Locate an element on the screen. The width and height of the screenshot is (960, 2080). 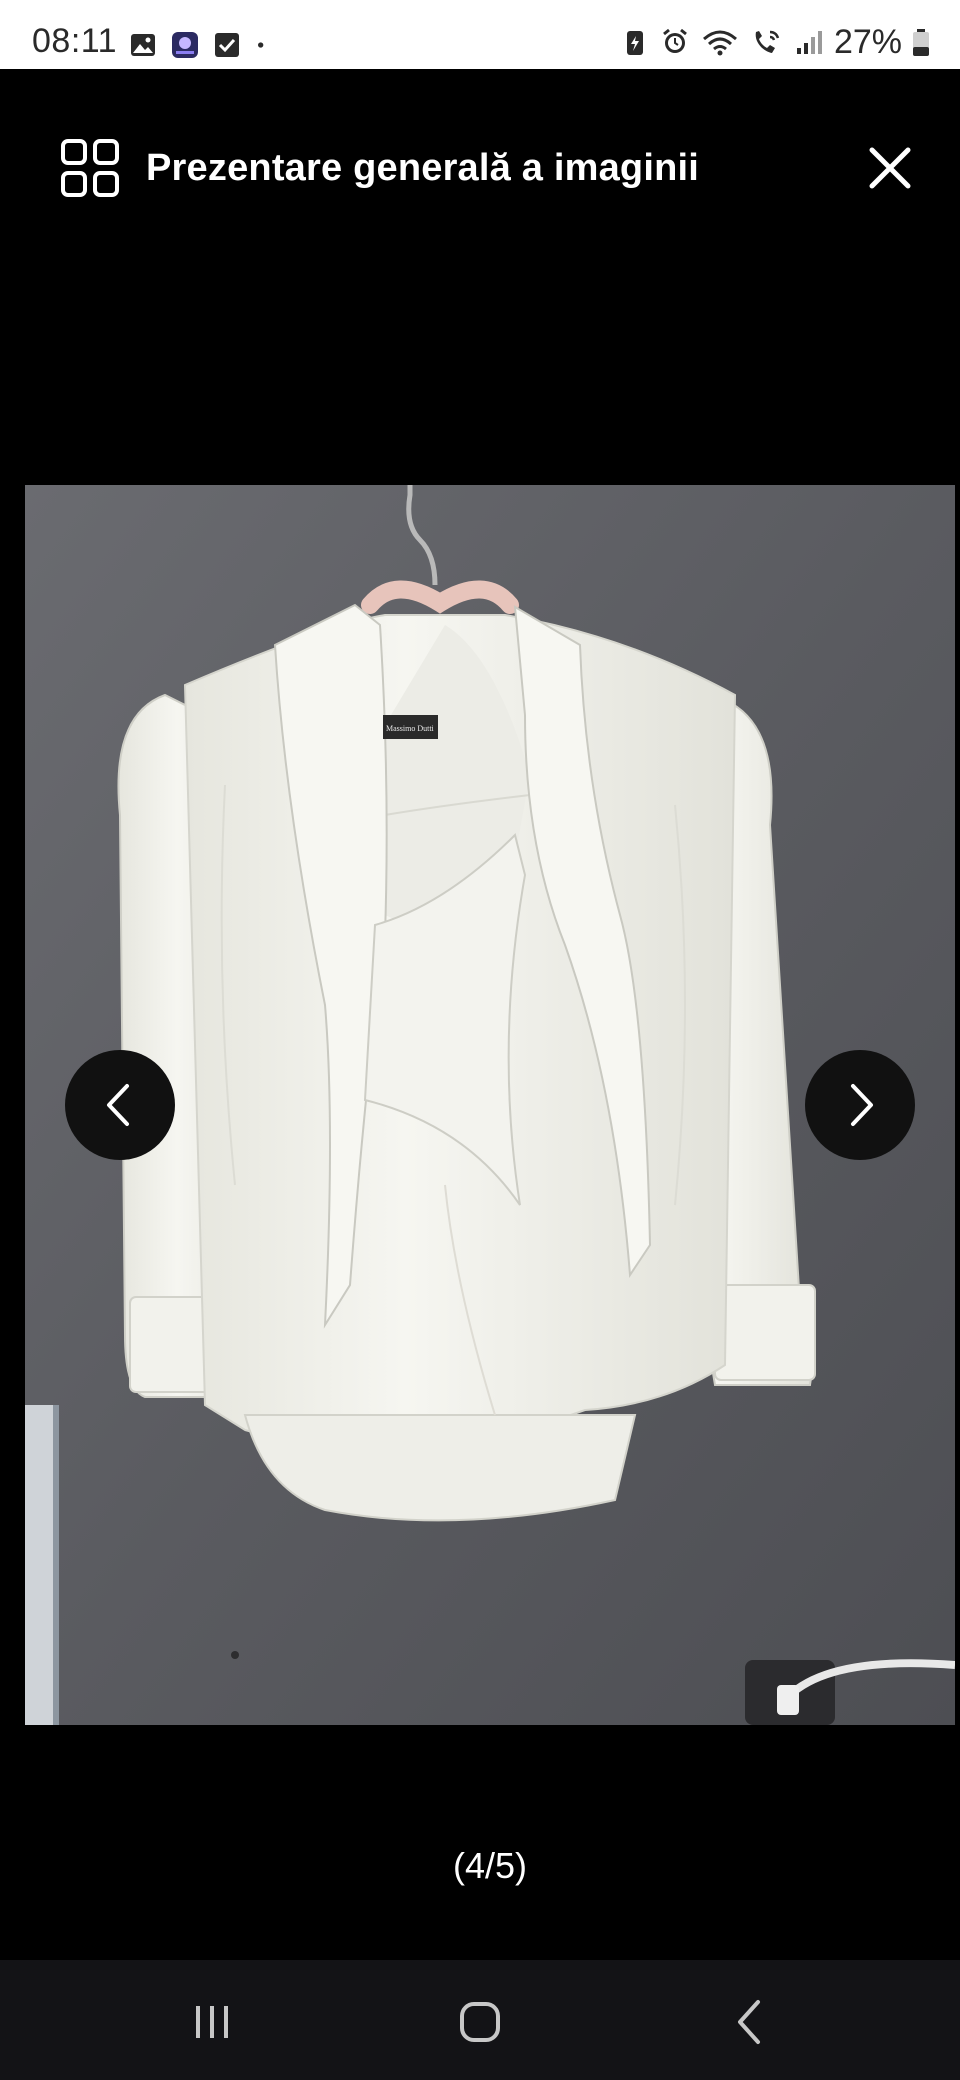
status-bar: 08:11 27% is located at coordinates (480, 34).